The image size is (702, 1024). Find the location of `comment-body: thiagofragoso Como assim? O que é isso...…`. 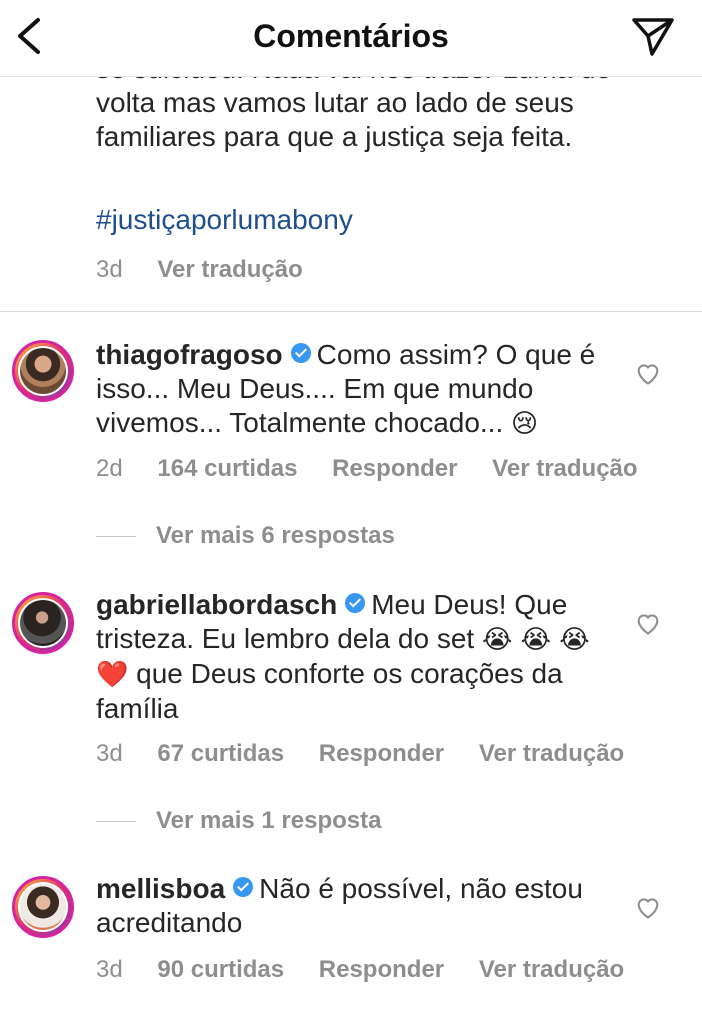

comment-body: thiagofragoso Como assim? O que é isso...… is located at coordinates (351, 389).